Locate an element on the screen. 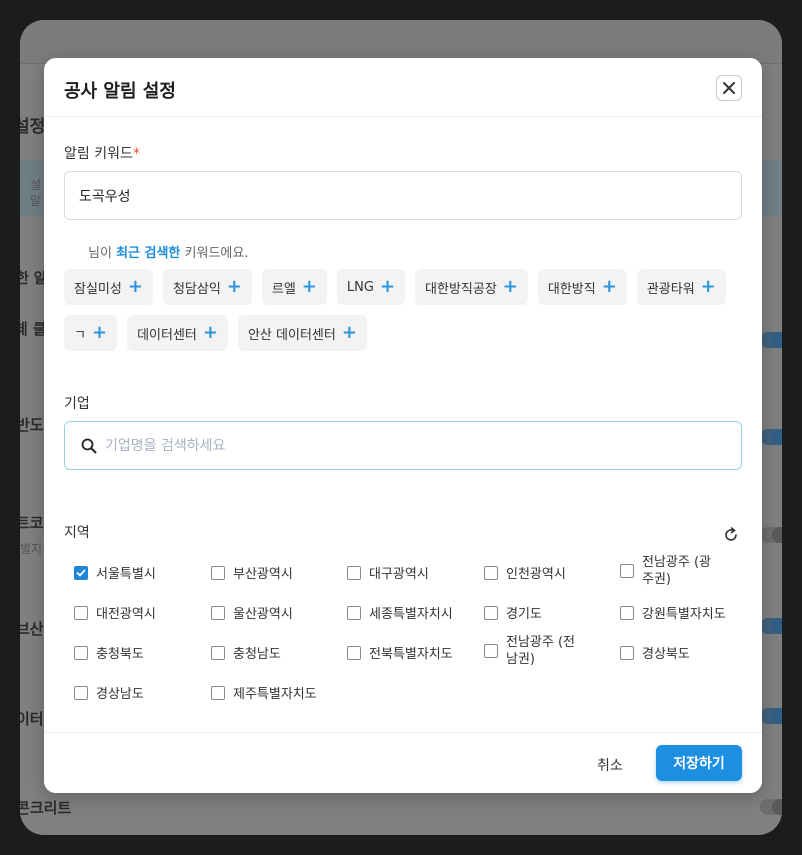 The image size is (802, 855). keyword-label: 알림 키워드* is located at coordinates (102, 153).